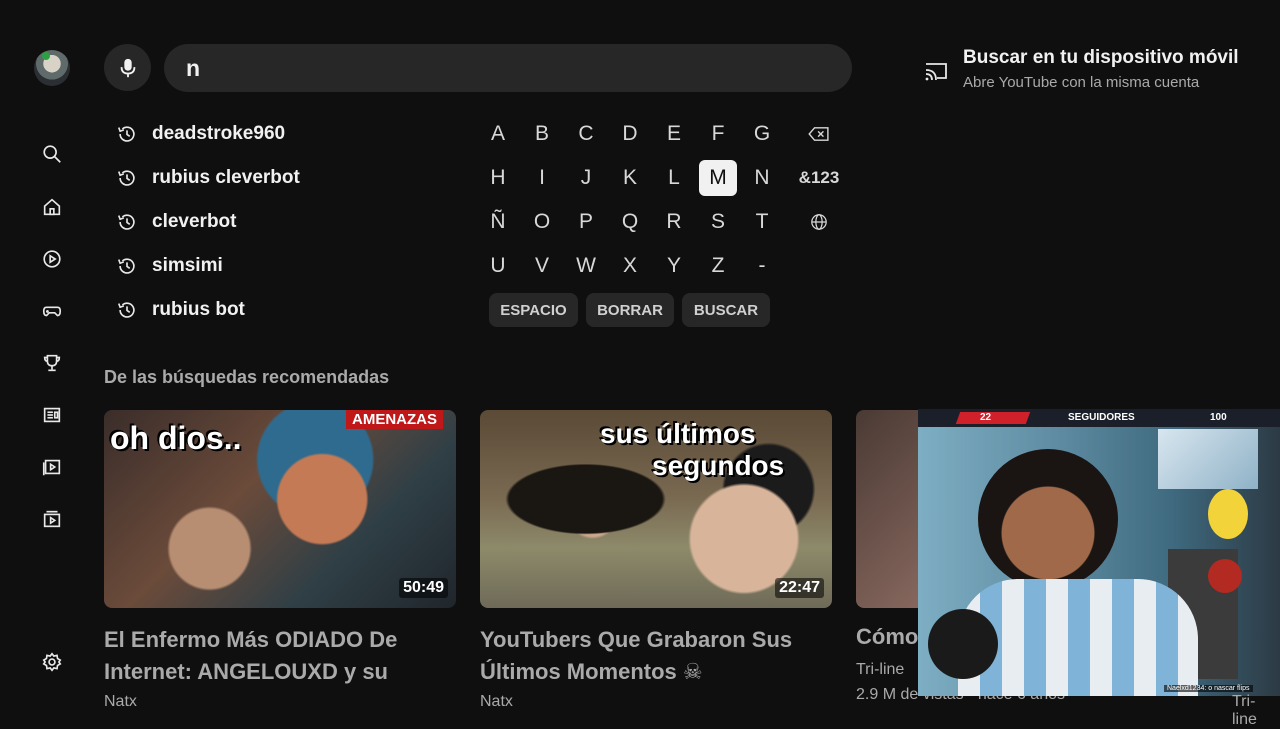 The image size is (1280, 729). I want to click on key-S: S, so click(718, 222).